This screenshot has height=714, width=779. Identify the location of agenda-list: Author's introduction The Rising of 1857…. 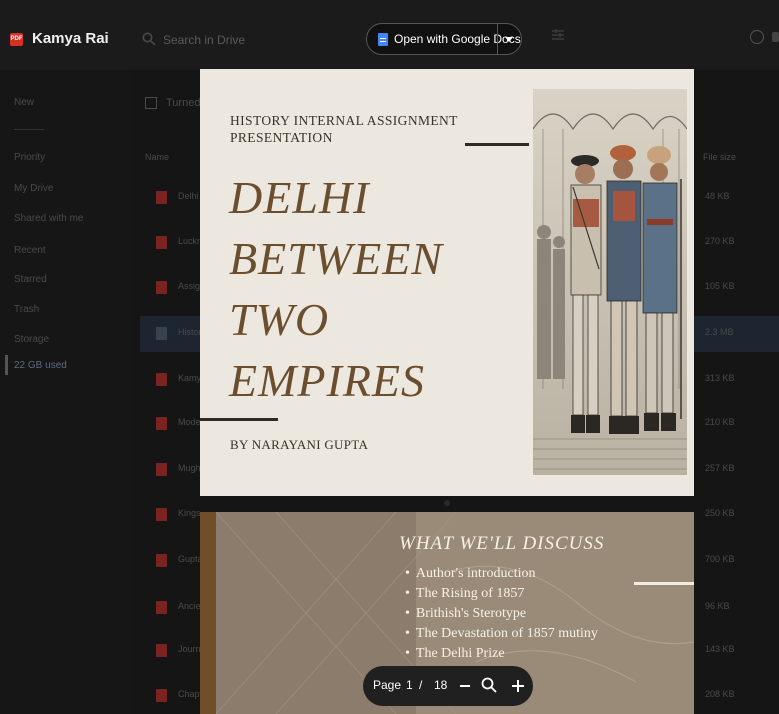
(501, 614).